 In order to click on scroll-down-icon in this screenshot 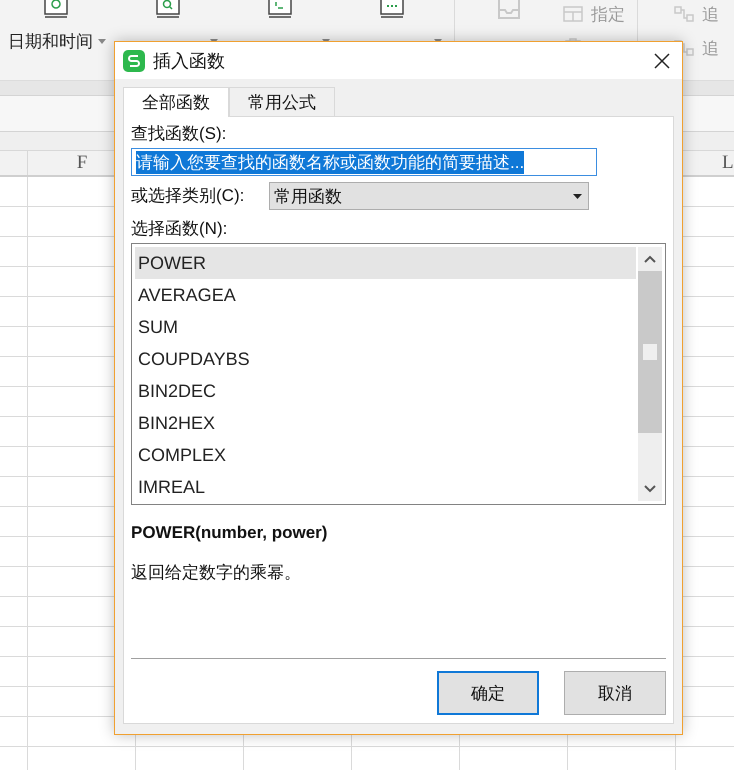, I will do `click(650, 489)`.